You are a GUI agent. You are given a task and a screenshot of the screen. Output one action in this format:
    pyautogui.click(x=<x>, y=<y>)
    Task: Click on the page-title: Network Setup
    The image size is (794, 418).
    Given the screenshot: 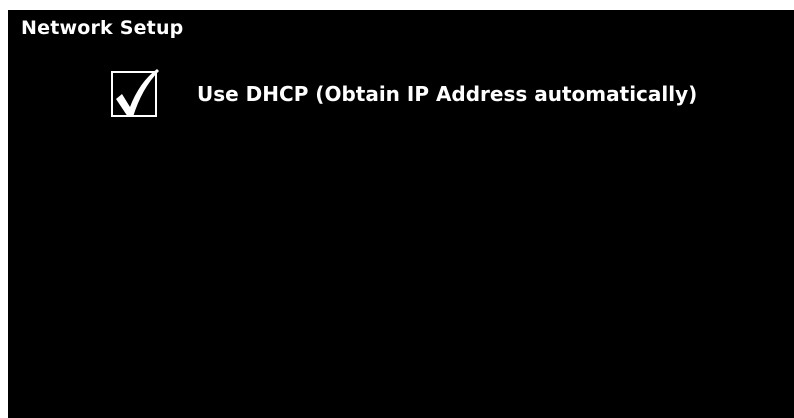 What is the action you would take?
    pyautogui.click(x=102, y=28)
    